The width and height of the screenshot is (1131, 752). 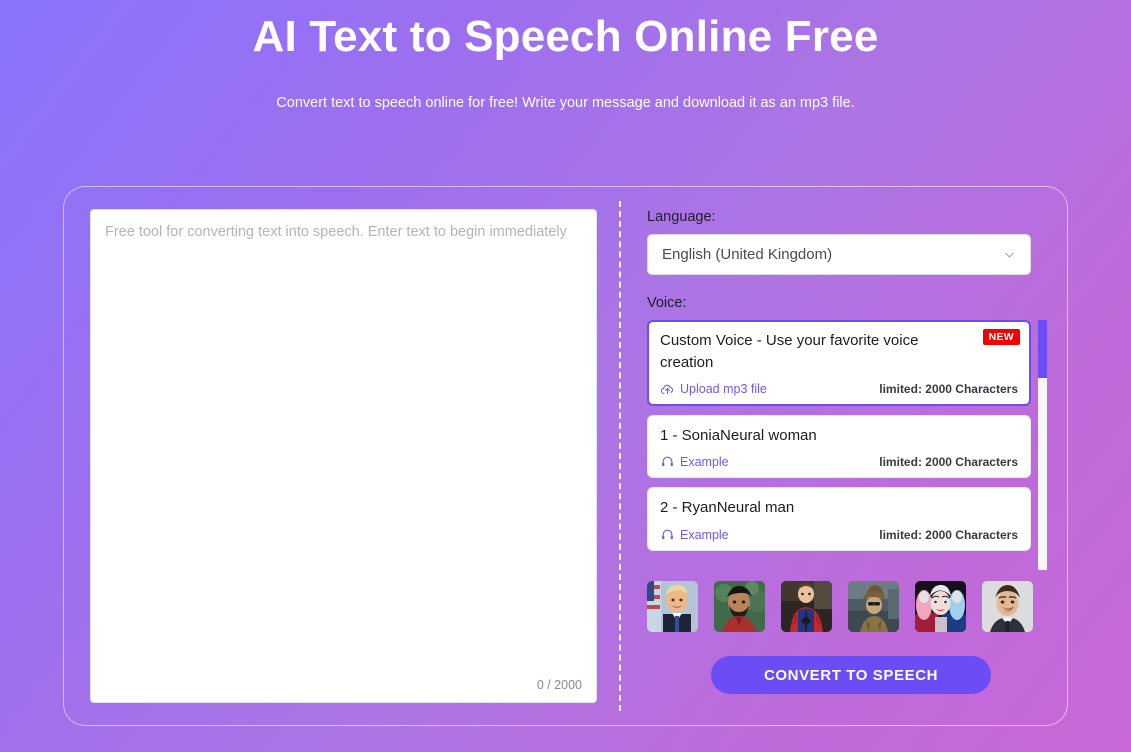 I want to click on language-select: English (United Kingdom), so click(x=839, y=254).